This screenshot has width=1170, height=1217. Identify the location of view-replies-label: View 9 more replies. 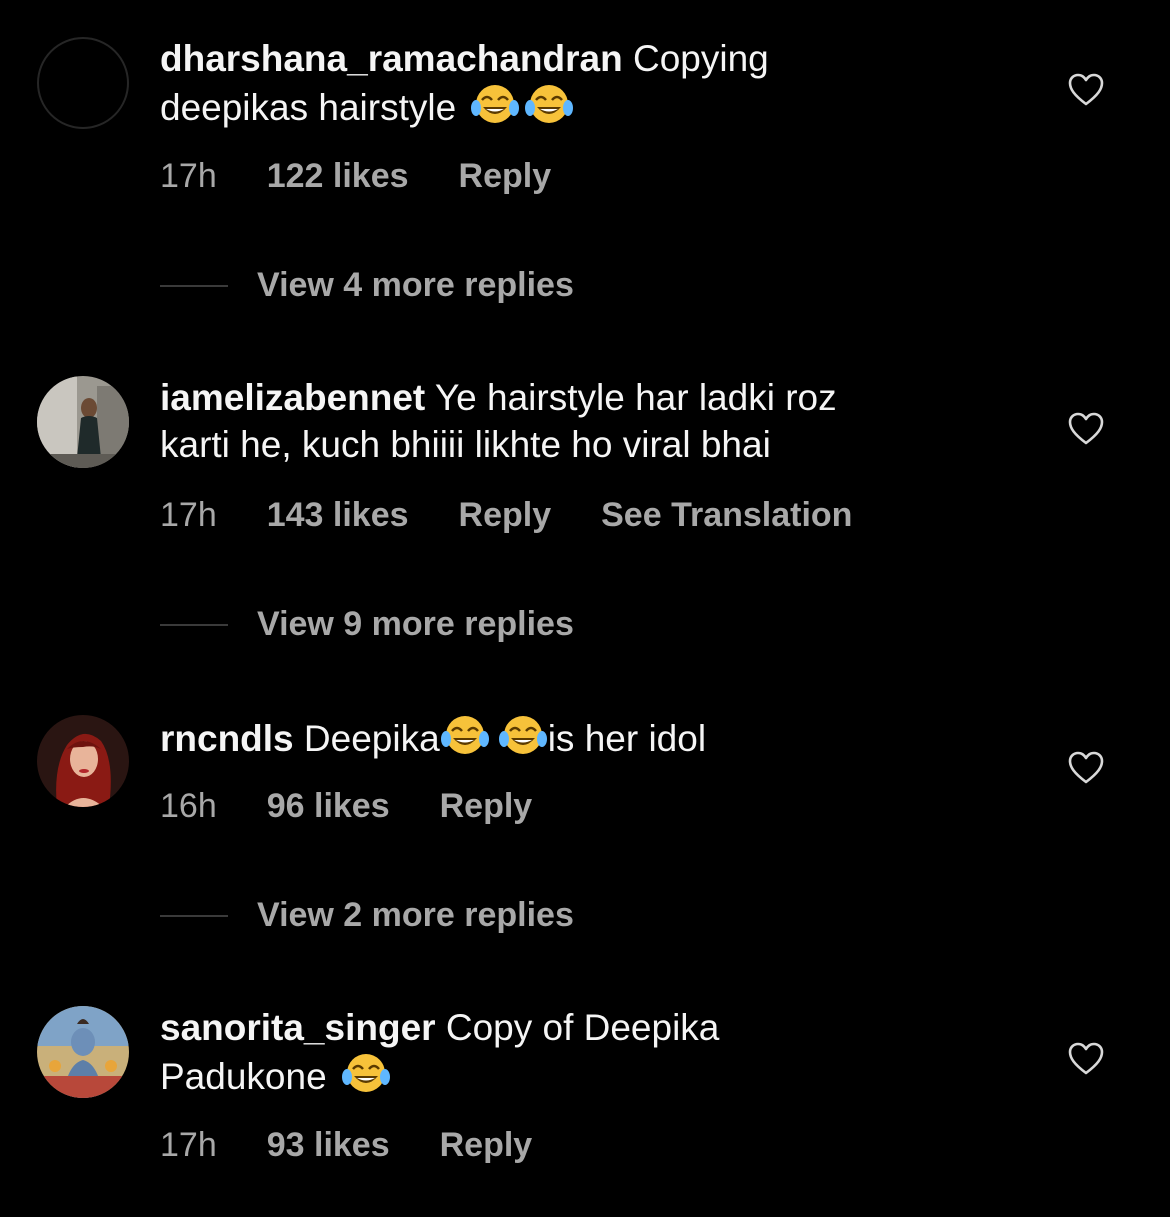
(415, 624).